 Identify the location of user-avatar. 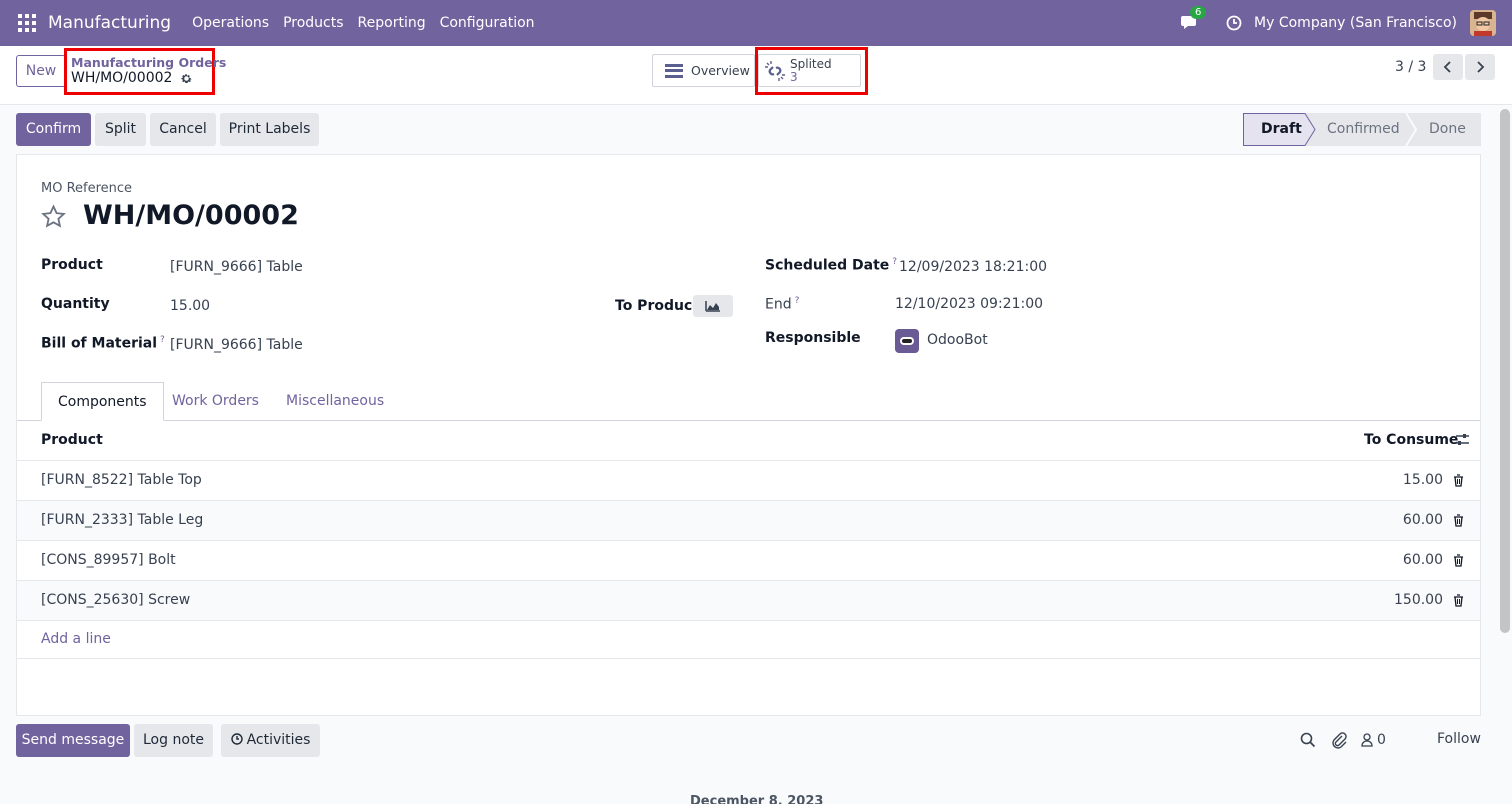
(1483, 23).